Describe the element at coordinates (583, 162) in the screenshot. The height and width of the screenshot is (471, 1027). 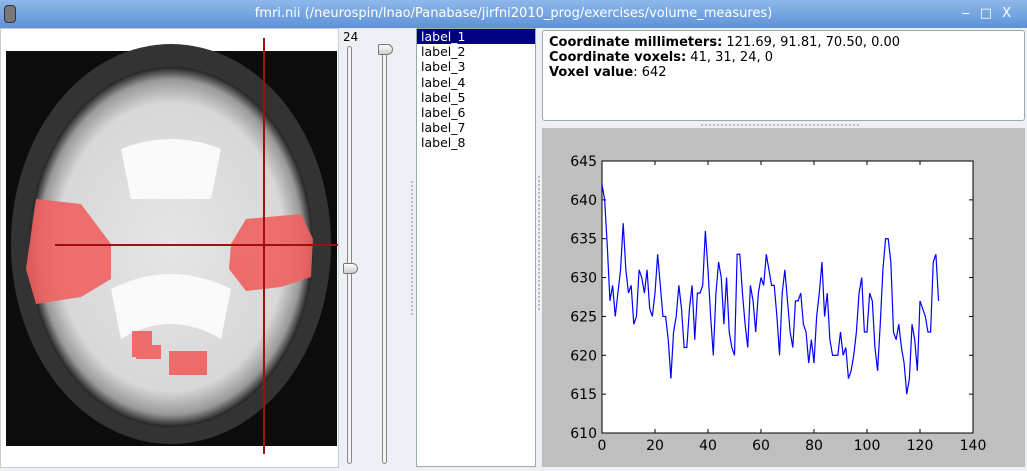
I see `y-tick-label: 645` at that location.